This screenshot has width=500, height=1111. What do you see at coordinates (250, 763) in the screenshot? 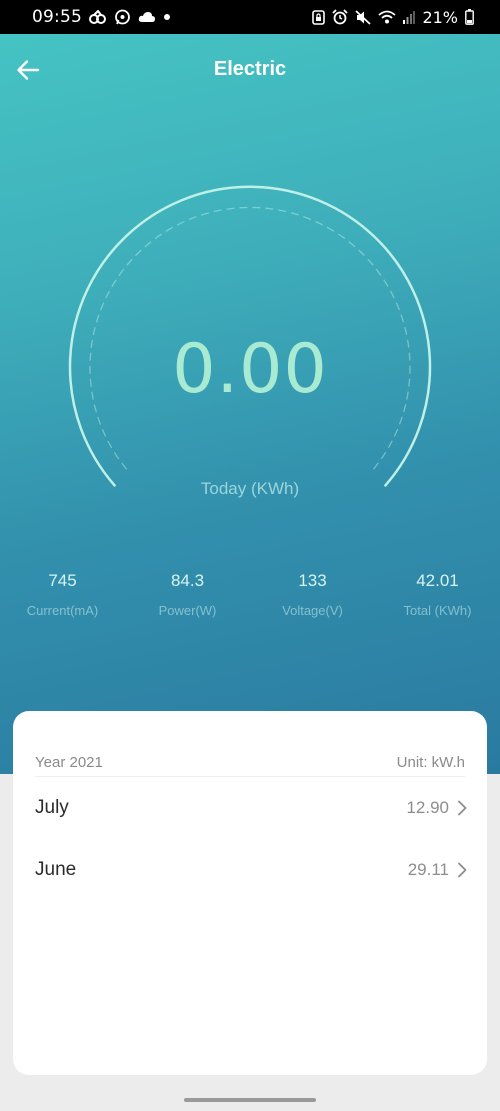
I see `history-header: Year 2021 Unit: kW.h` at bounding box center [250, 763].